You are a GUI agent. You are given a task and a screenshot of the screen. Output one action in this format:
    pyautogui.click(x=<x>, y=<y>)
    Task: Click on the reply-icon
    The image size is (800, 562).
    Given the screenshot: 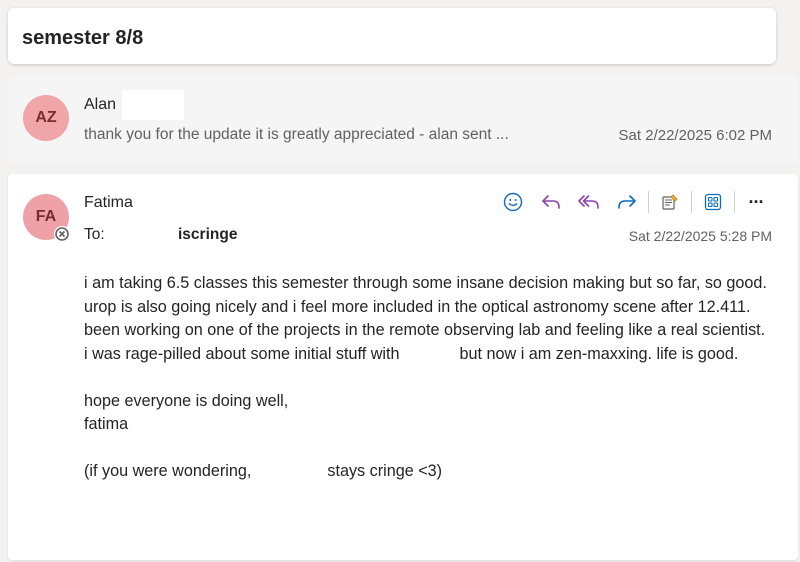 What is the action you would take?
    pyautogui.click(x=551, y=202)
    